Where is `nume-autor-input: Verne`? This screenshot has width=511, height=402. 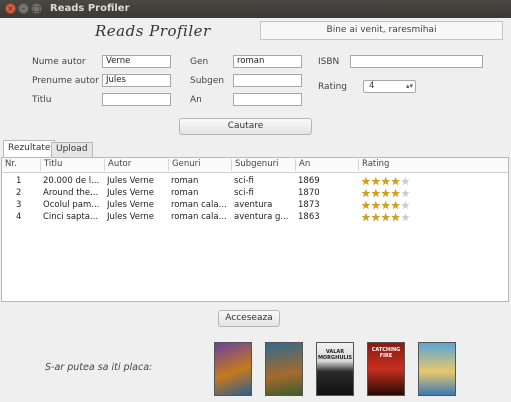 nume-autor-input: Verne is located at coordinates (136, 61).